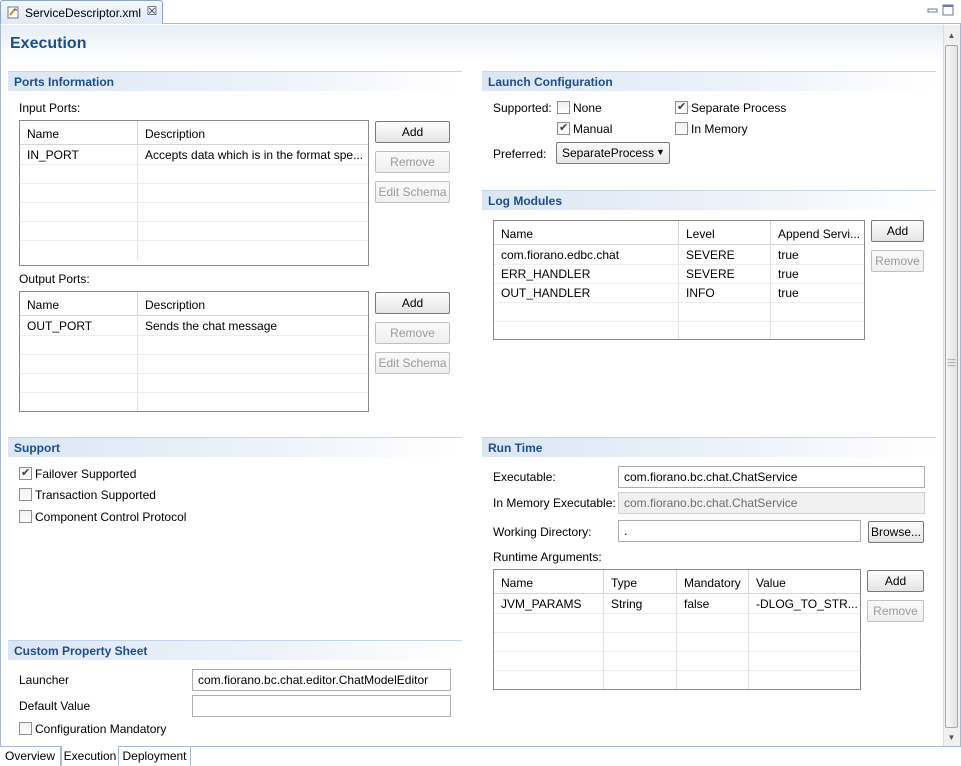  What do you see at coordinates (522, 108) in the screenshot?
I see `supported-label: Supported:` at bounding box center [522, 108].